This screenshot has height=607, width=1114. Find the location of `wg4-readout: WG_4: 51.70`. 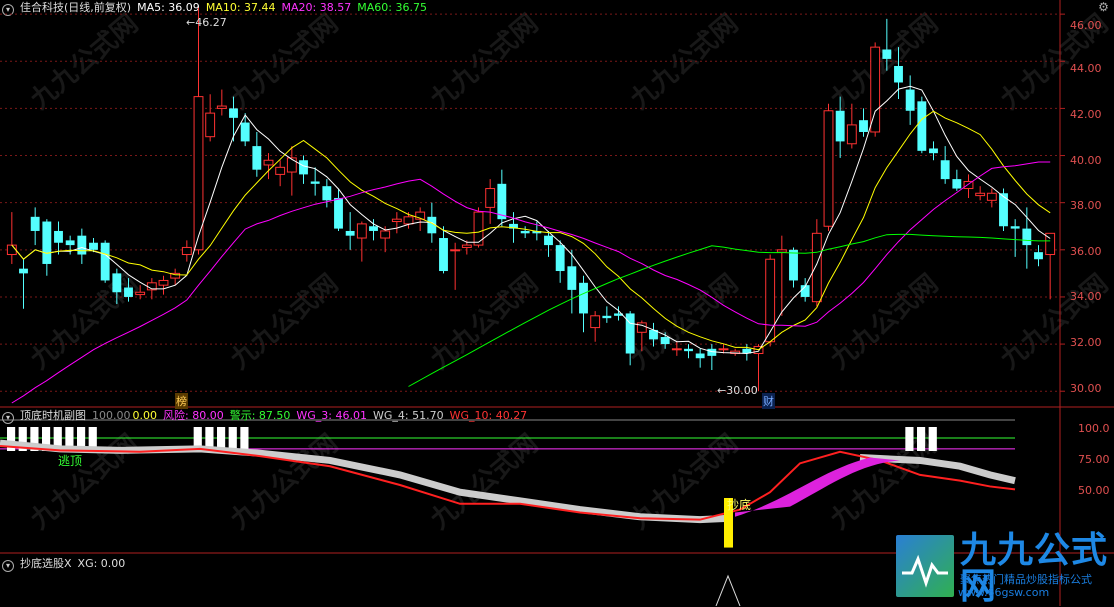

wg4-readout: WG_4: 51.70 is located at coordinates (408, 415).